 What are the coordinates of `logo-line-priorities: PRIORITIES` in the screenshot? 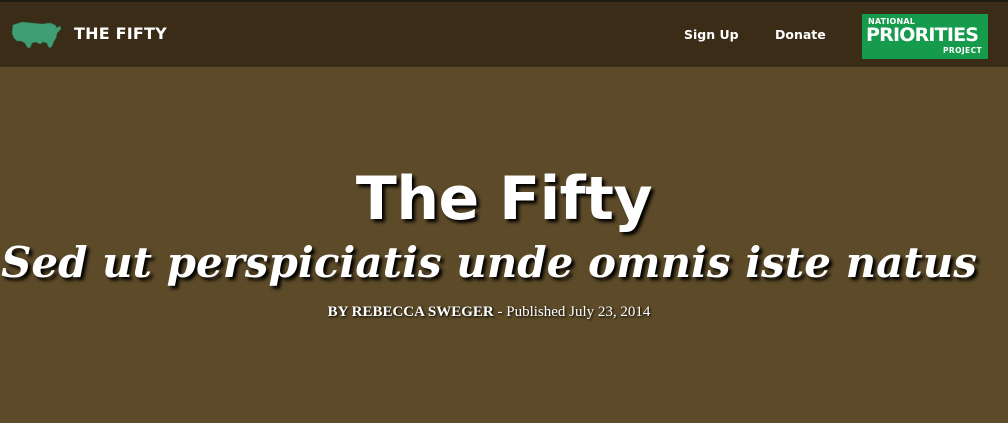 It's located at (922, 35).